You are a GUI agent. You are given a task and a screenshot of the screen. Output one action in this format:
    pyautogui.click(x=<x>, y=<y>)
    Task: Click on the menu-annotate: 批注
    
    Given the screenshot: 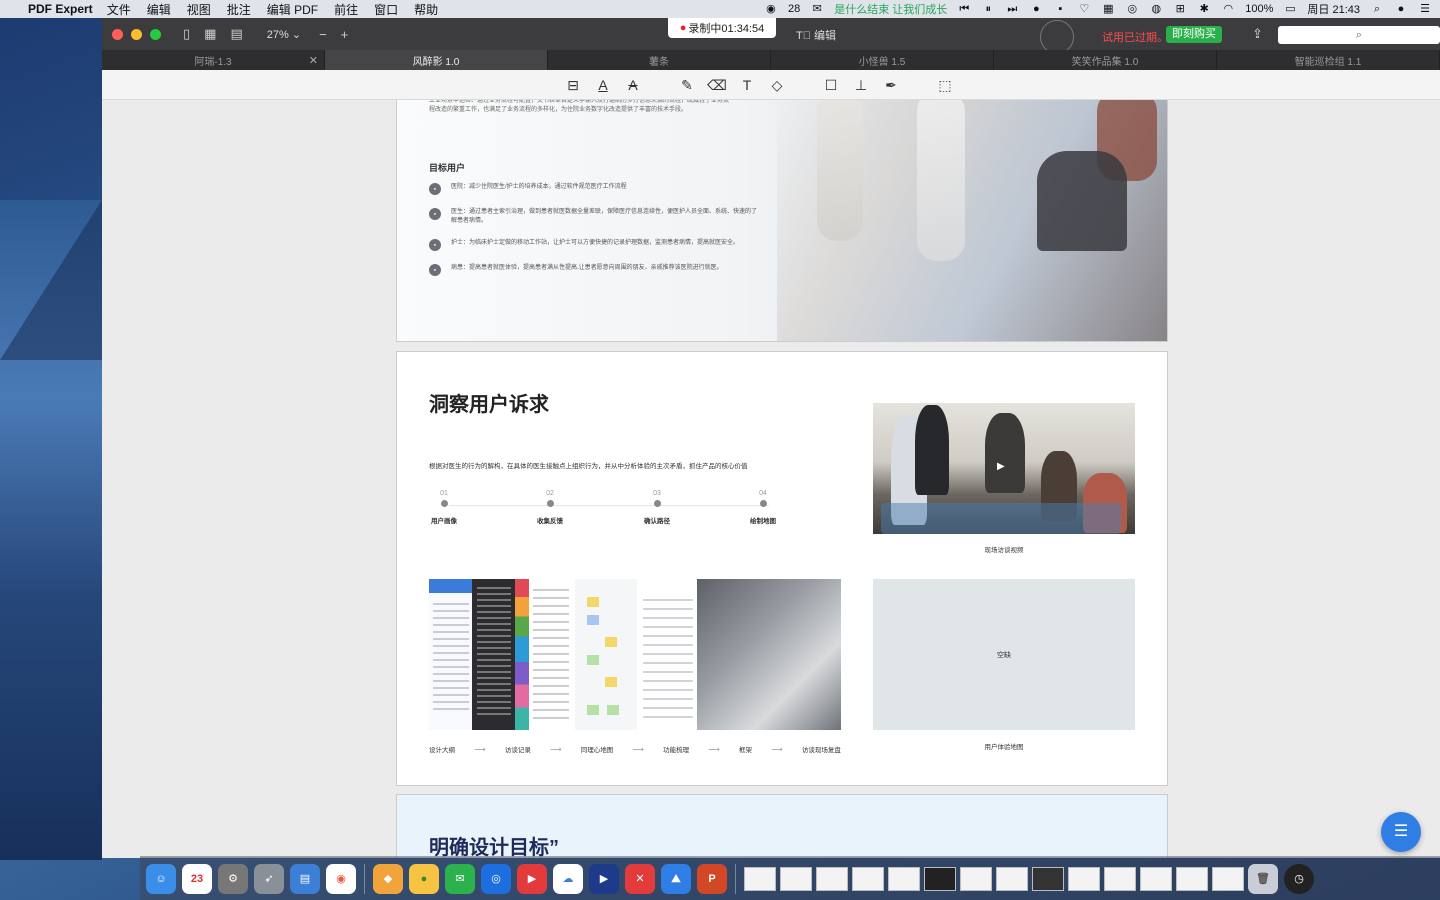 What is the action you would take?
    pyautogui.click(x=239, y=9)
    